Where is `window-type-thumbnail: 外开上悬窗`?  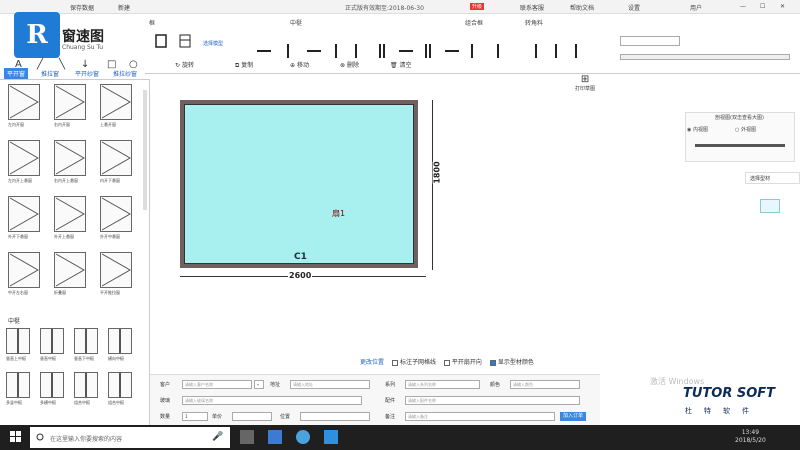
window-type-thumbnail: 外开上悬窗 is located at coordinates (72, 221).